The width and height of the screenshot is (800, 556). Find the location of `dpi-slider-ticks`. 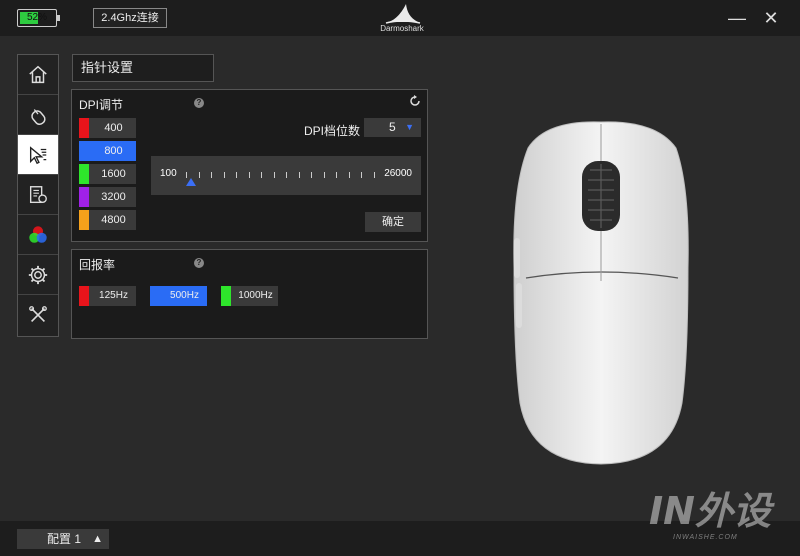

dpi-slider-ticks is located at coordinates (280, 175).